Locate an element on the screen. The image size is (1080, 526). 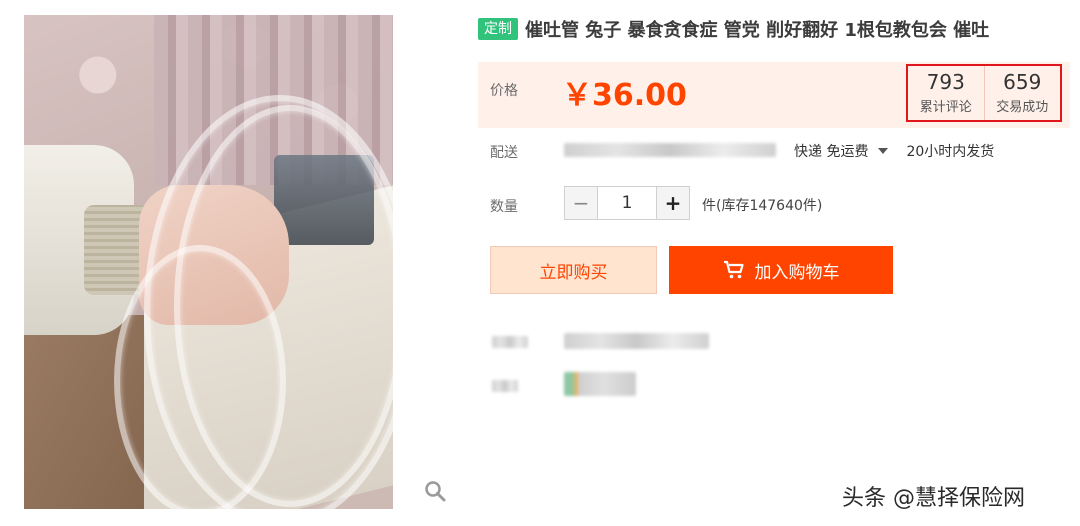
blurred-swatch is located at coordinates (600, 384).